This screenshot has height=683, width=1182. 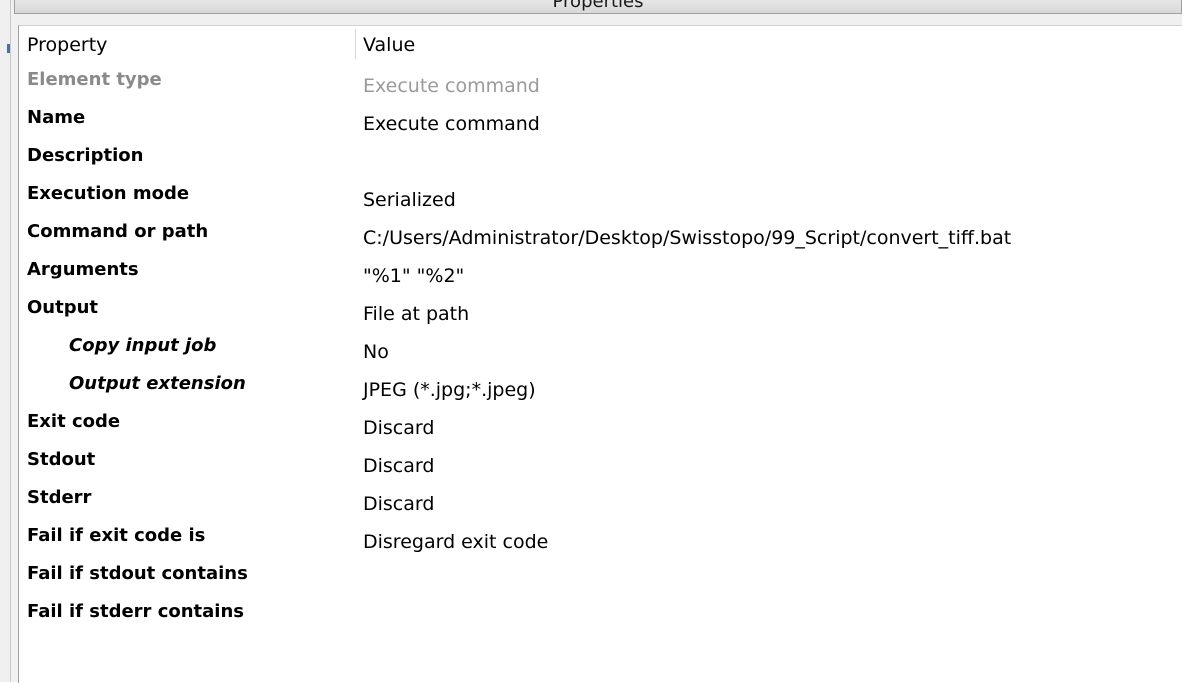 I want to click on property-row: Stdout Discard, so click(x=600, y=463).